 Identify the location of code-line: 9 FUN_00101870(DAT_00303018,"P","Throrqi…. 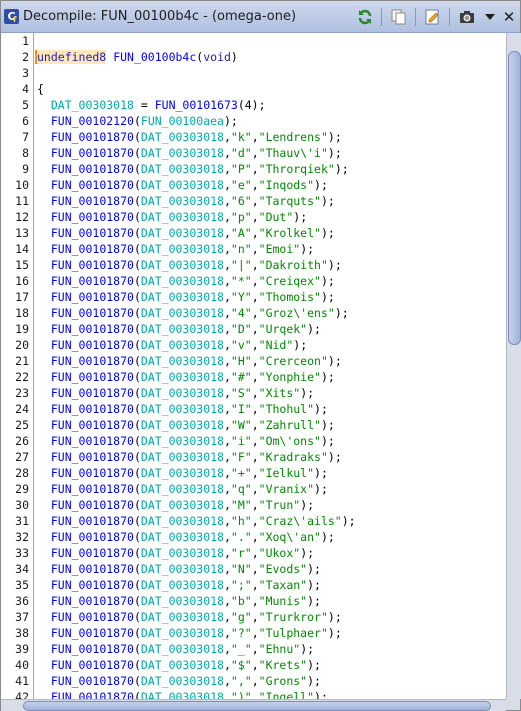
(253, 169).